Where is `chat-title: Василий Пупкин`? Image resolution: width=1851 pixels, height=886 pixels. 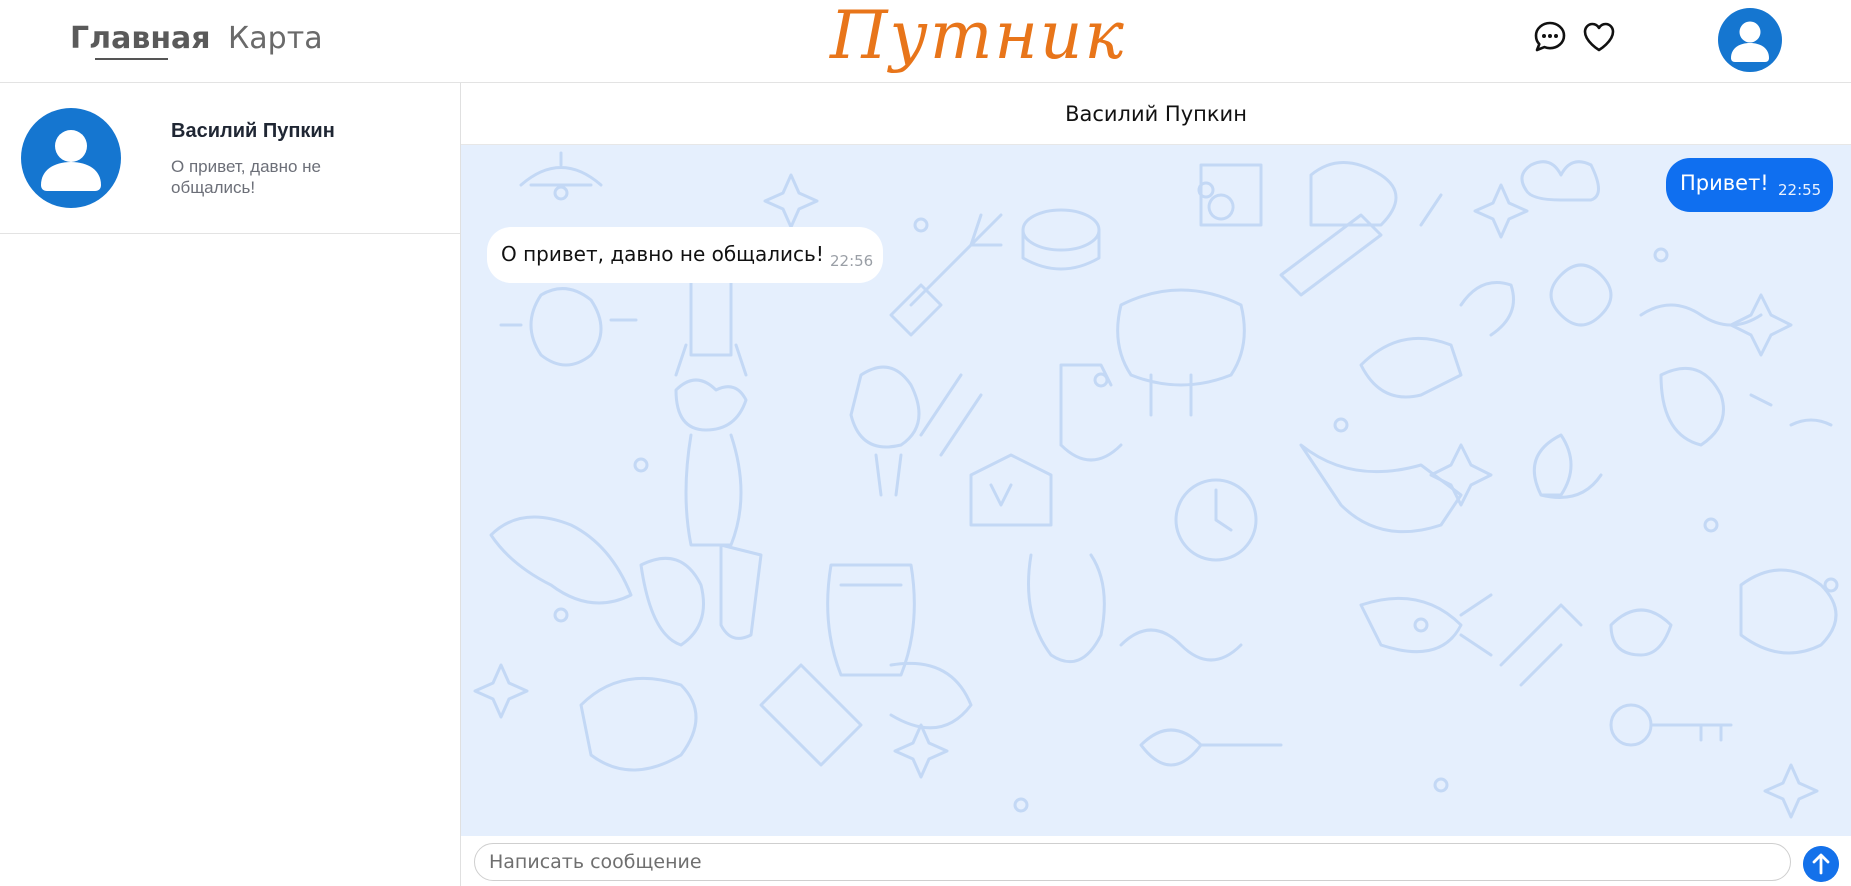 chat-title: Василий Пупкин is located at coordinates (1156, 114).